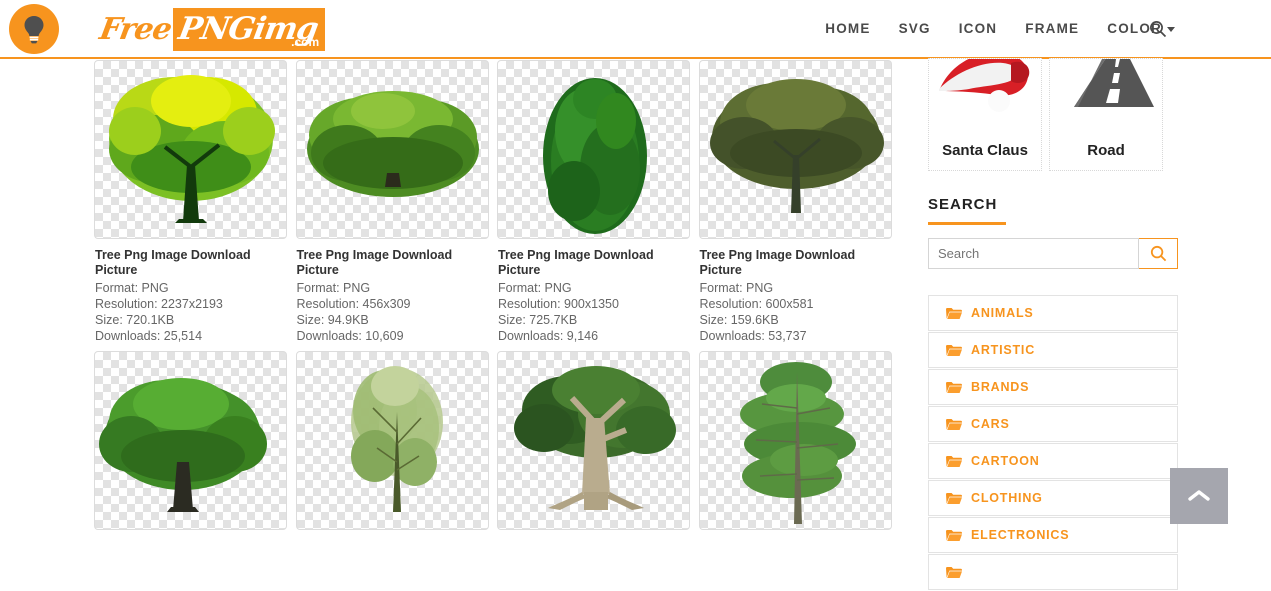  I want to click on sidebar-search, so click(1053, 253).